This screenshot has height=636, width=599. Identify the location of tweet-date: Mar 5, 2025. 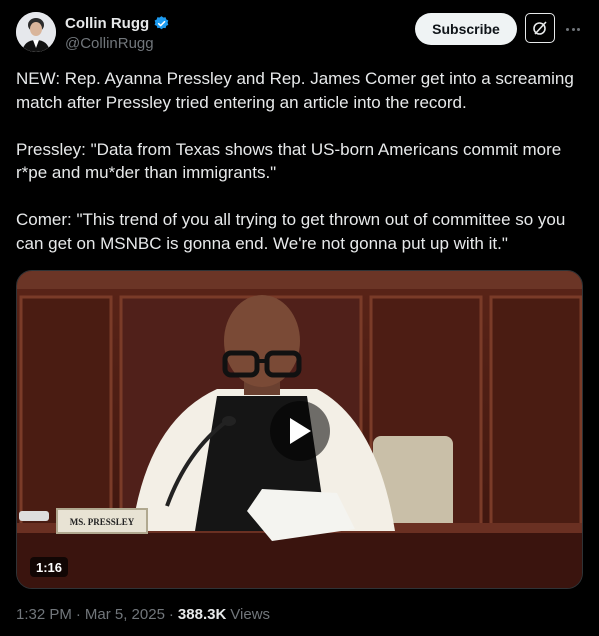
(125, 614).